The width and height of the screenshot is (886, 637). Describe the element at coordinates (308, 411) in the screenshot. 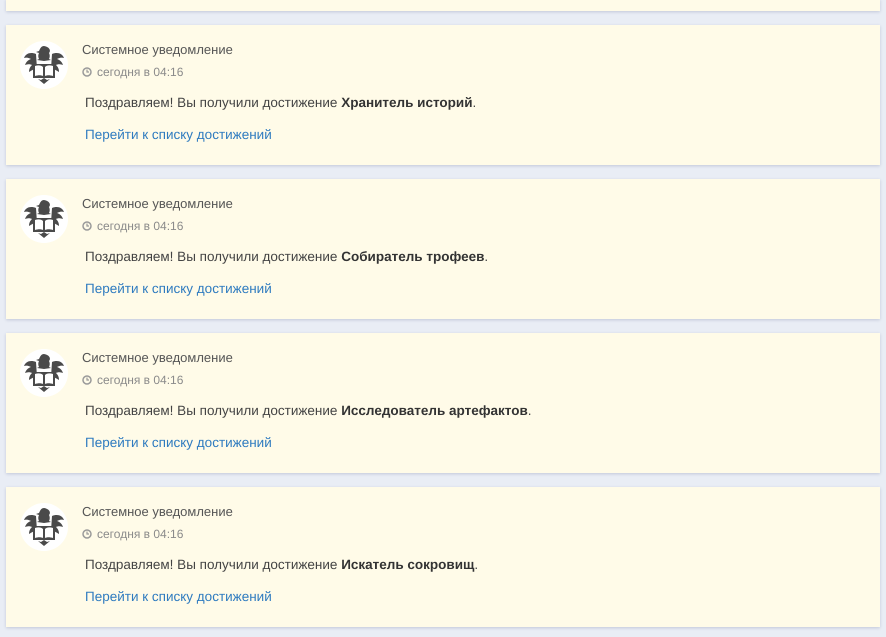

I see `notification-message: Поздравляем! Вы получили достижение Исследователь артефактов.` at that location.